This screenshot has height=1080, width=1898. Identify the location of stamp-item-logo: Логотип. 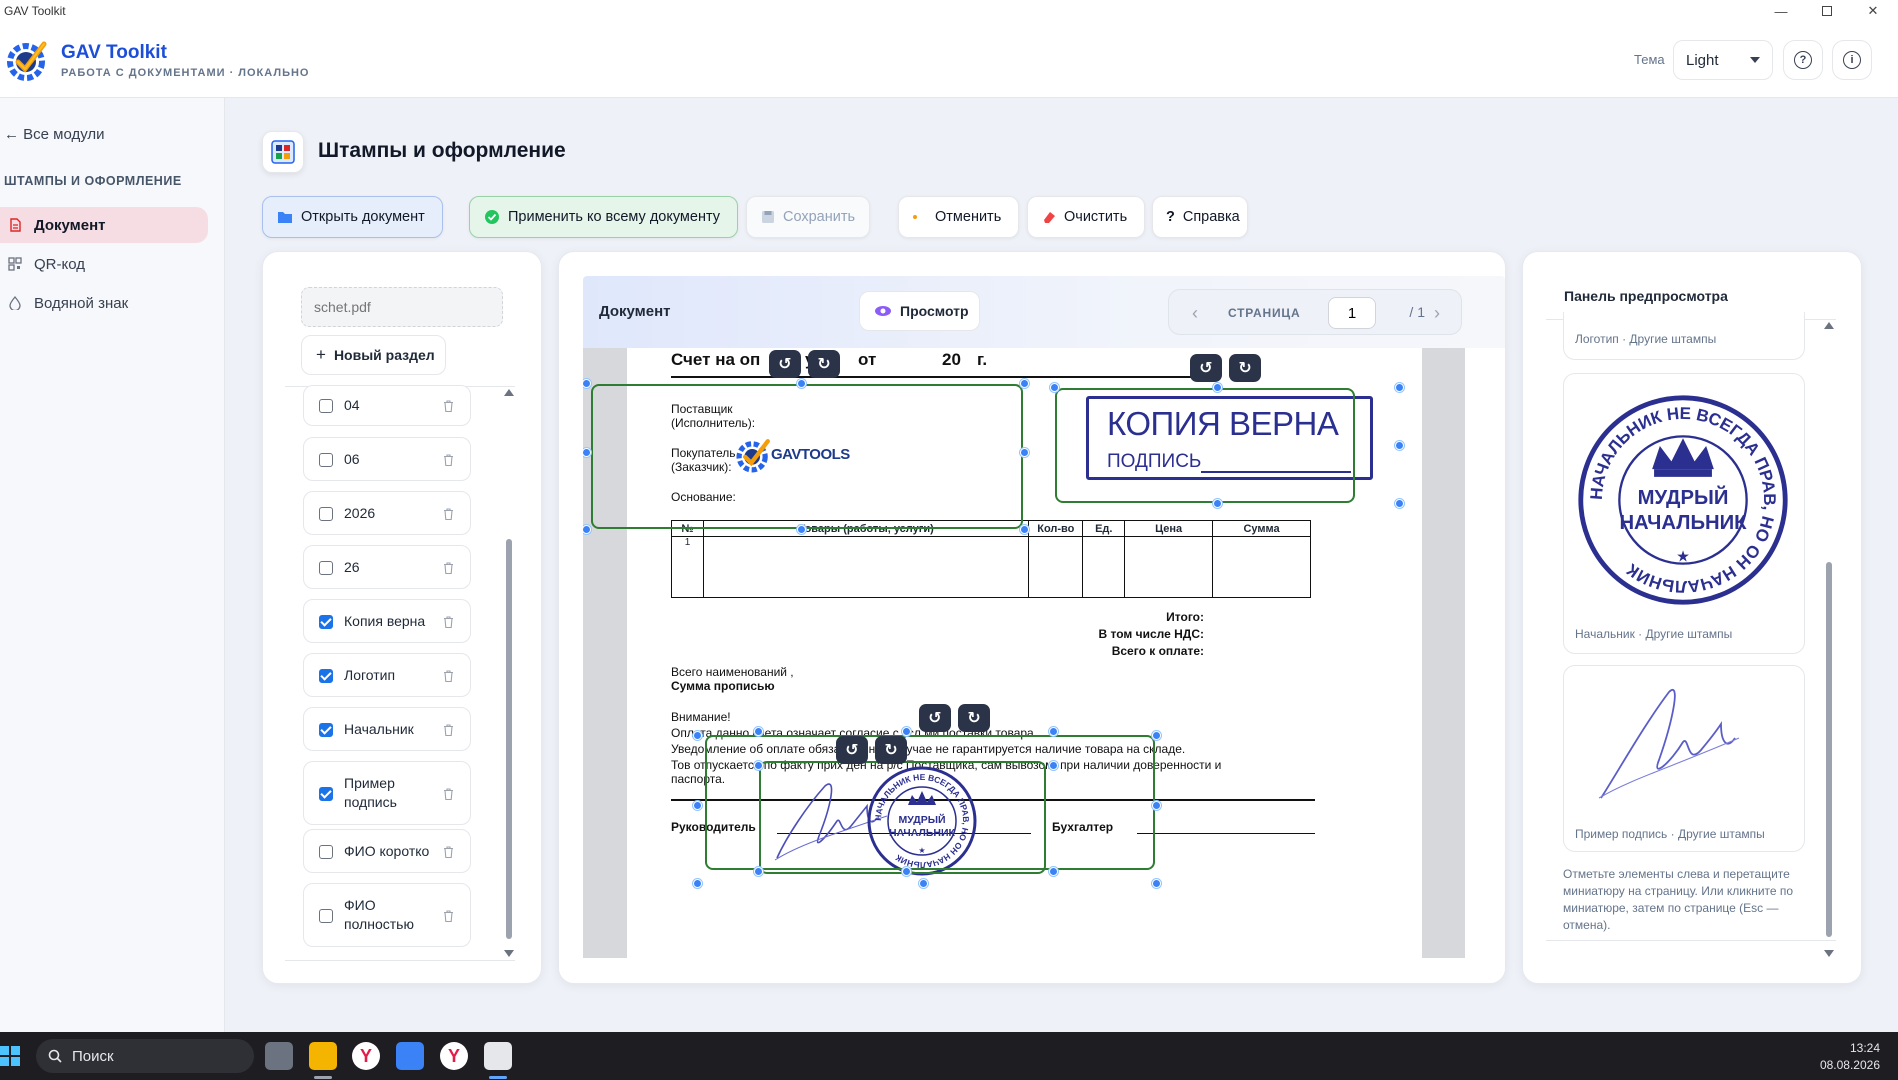
(387, 675).